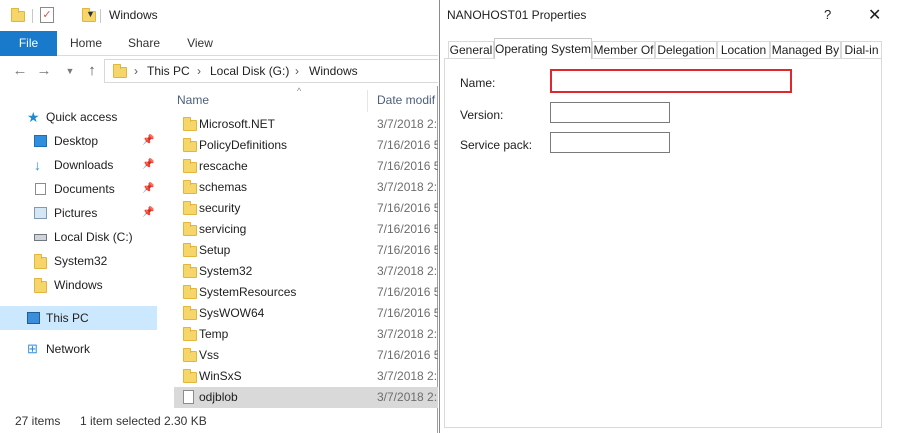  Describe the element at coordinates (306, 355) in the screenshot. I see `table-row: Vss 7/16/2016 5` at that location.